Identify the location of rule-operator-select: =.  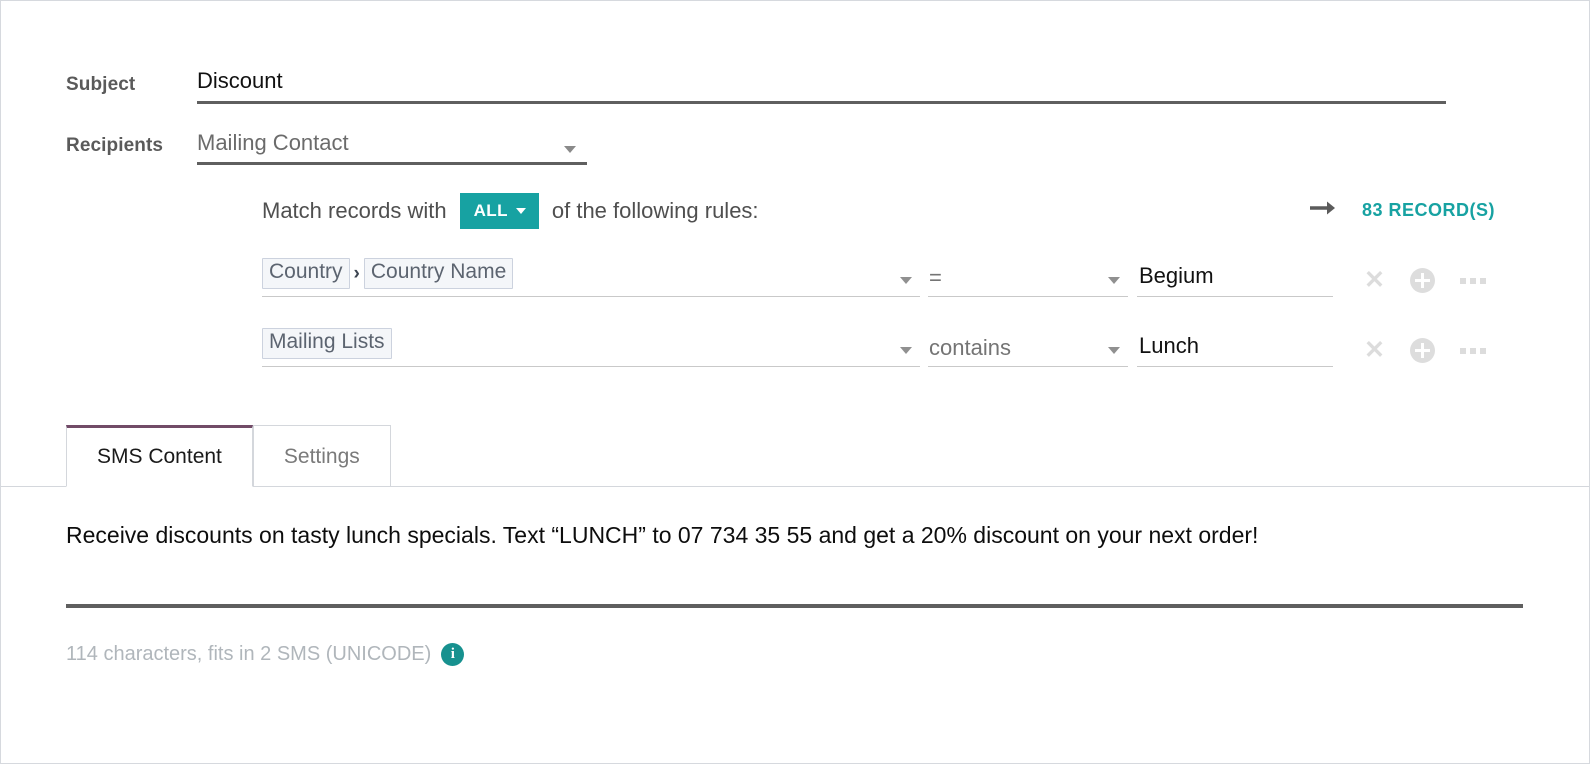
(1028, 280).